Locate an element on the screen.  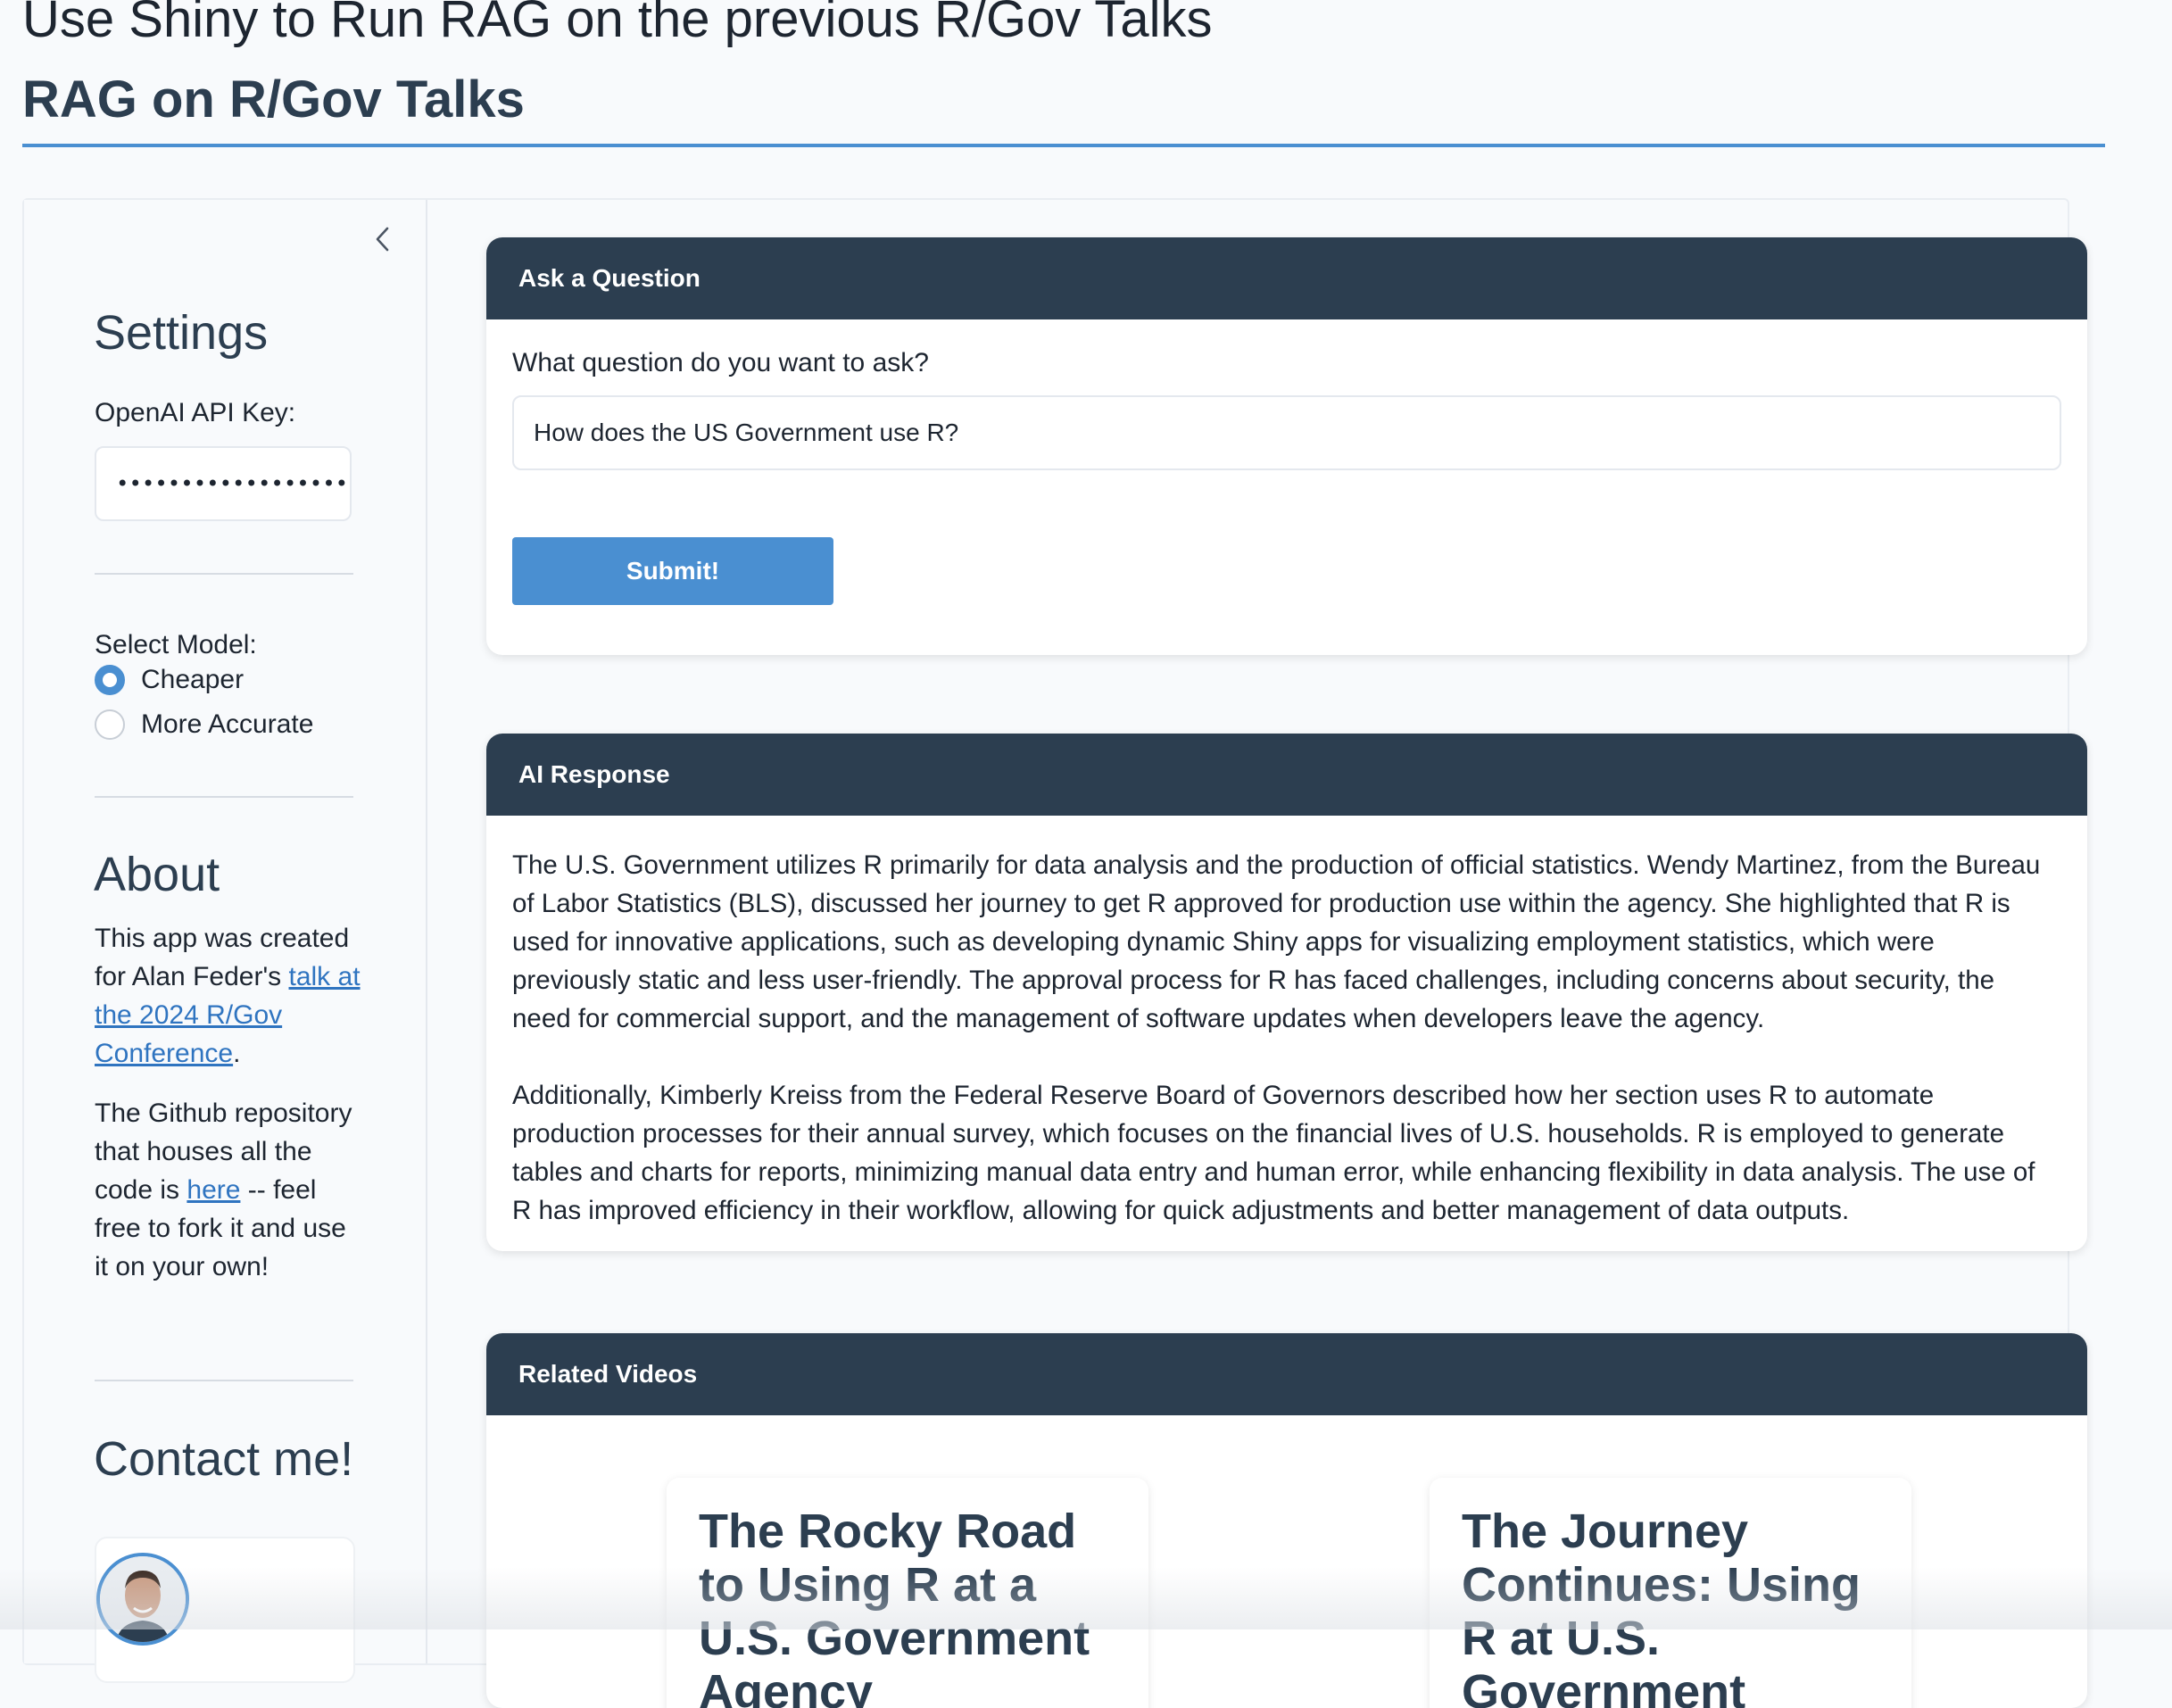
model-select-label: Select Model: is located at coordinates (176, 644).